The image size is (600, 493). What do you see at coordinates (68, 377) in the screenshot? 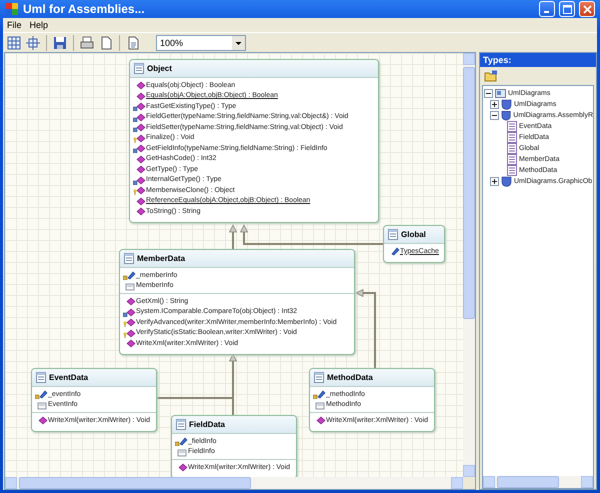
I see `class-name: EventData` at bounding box center [68, 377].